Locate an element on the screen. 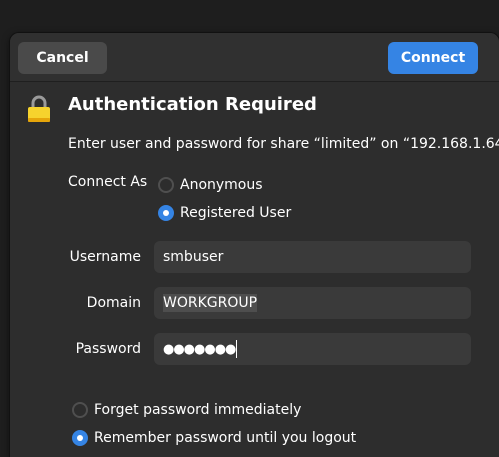 Image resolution: width=499 pixels, height=457 pixels. header-bar: Cancel Connect is located at coordinates (254, 57).